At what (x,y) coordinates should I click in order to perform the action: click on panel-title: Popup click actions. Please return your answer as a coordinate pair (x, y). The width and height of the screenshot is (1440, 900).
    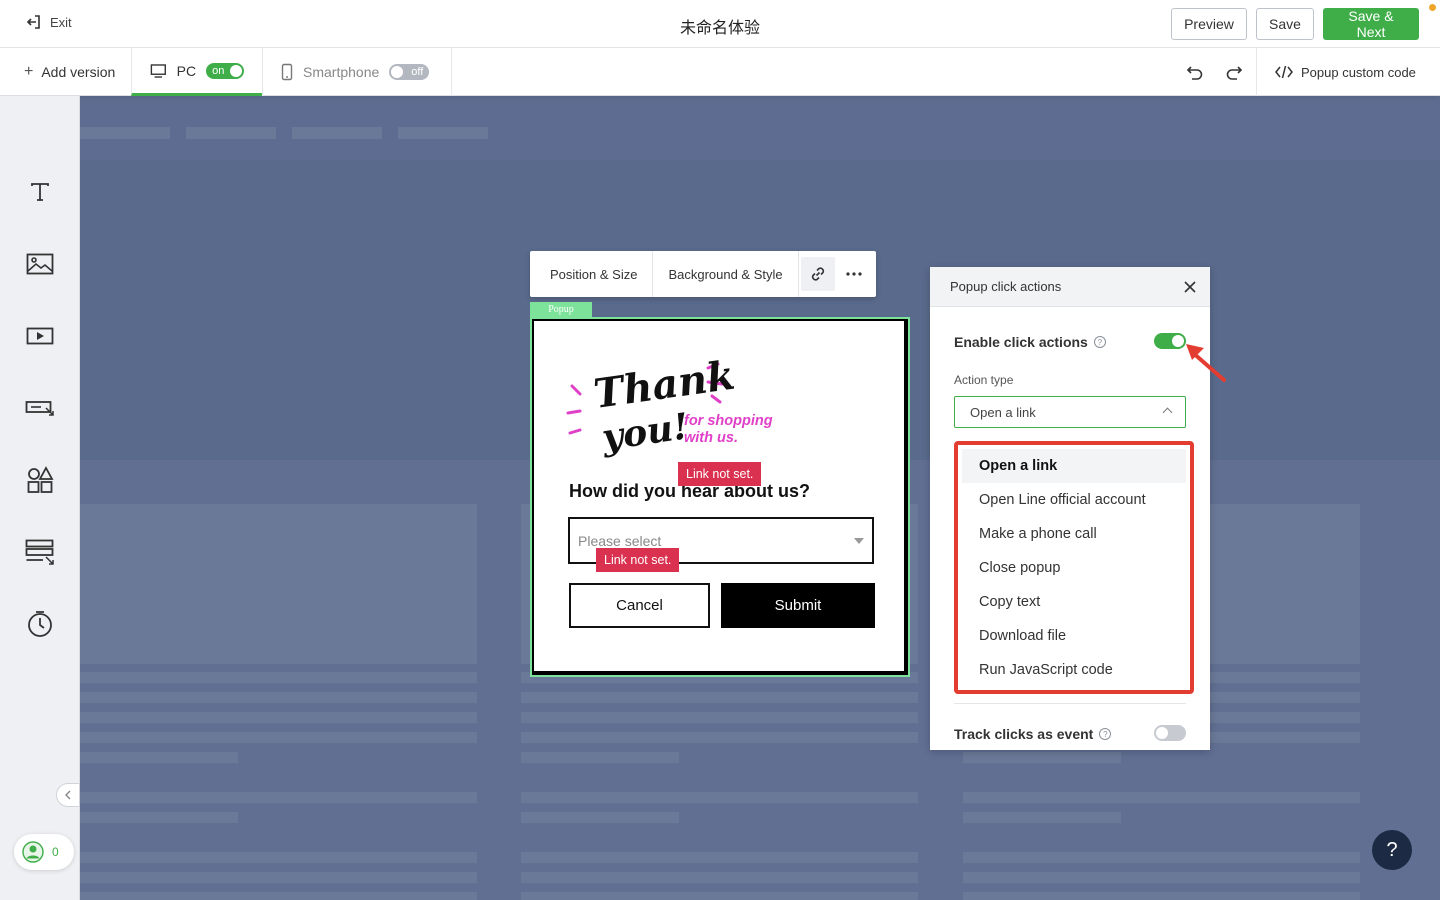
    Looking at the image, I should click on (1006, 286).